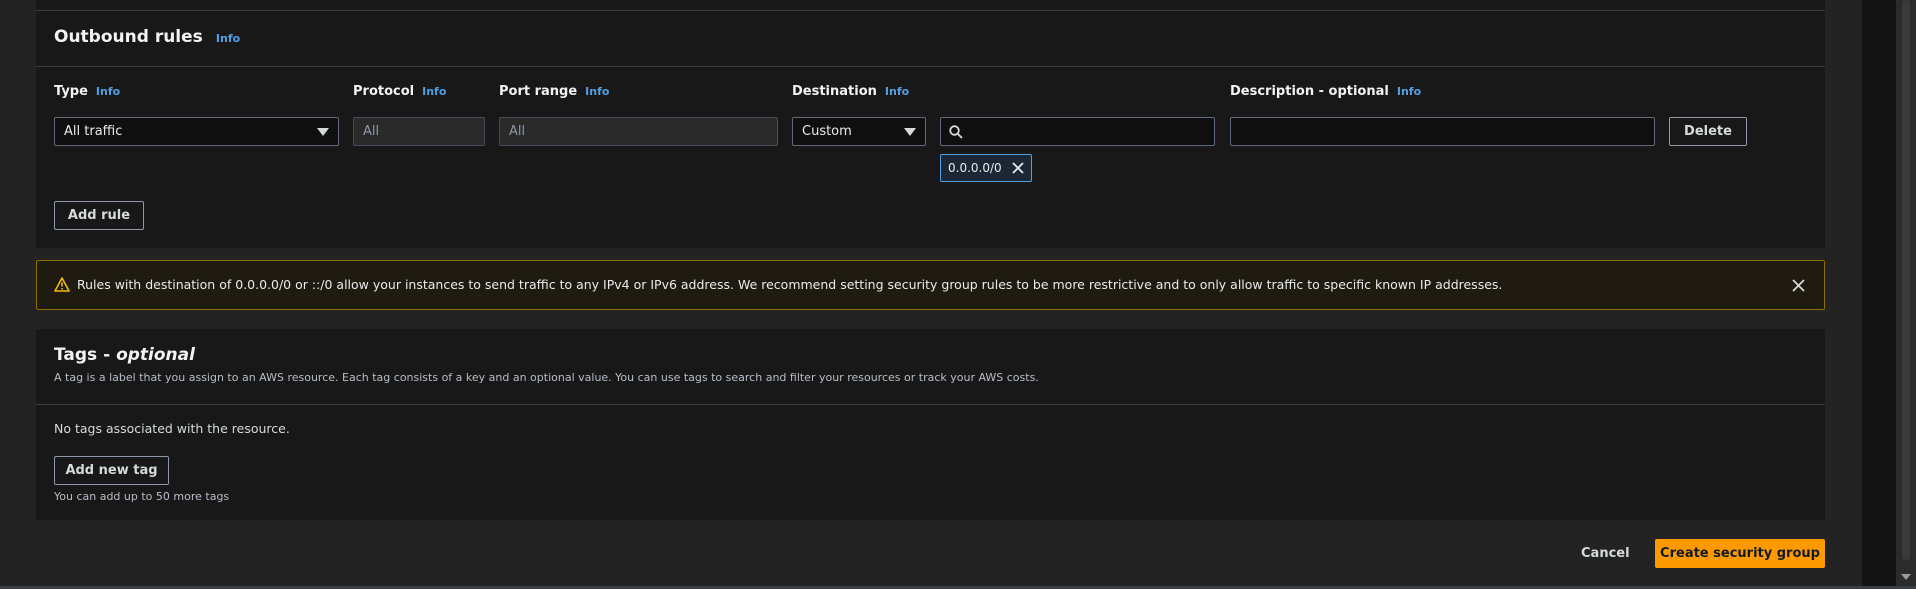 The image size is (1916, 589). What do you see at coordinates (142, 496) in the screenshot?
I see `tags-limit-text: You can add up to 50 more tags` at bounding box center [142, 496].